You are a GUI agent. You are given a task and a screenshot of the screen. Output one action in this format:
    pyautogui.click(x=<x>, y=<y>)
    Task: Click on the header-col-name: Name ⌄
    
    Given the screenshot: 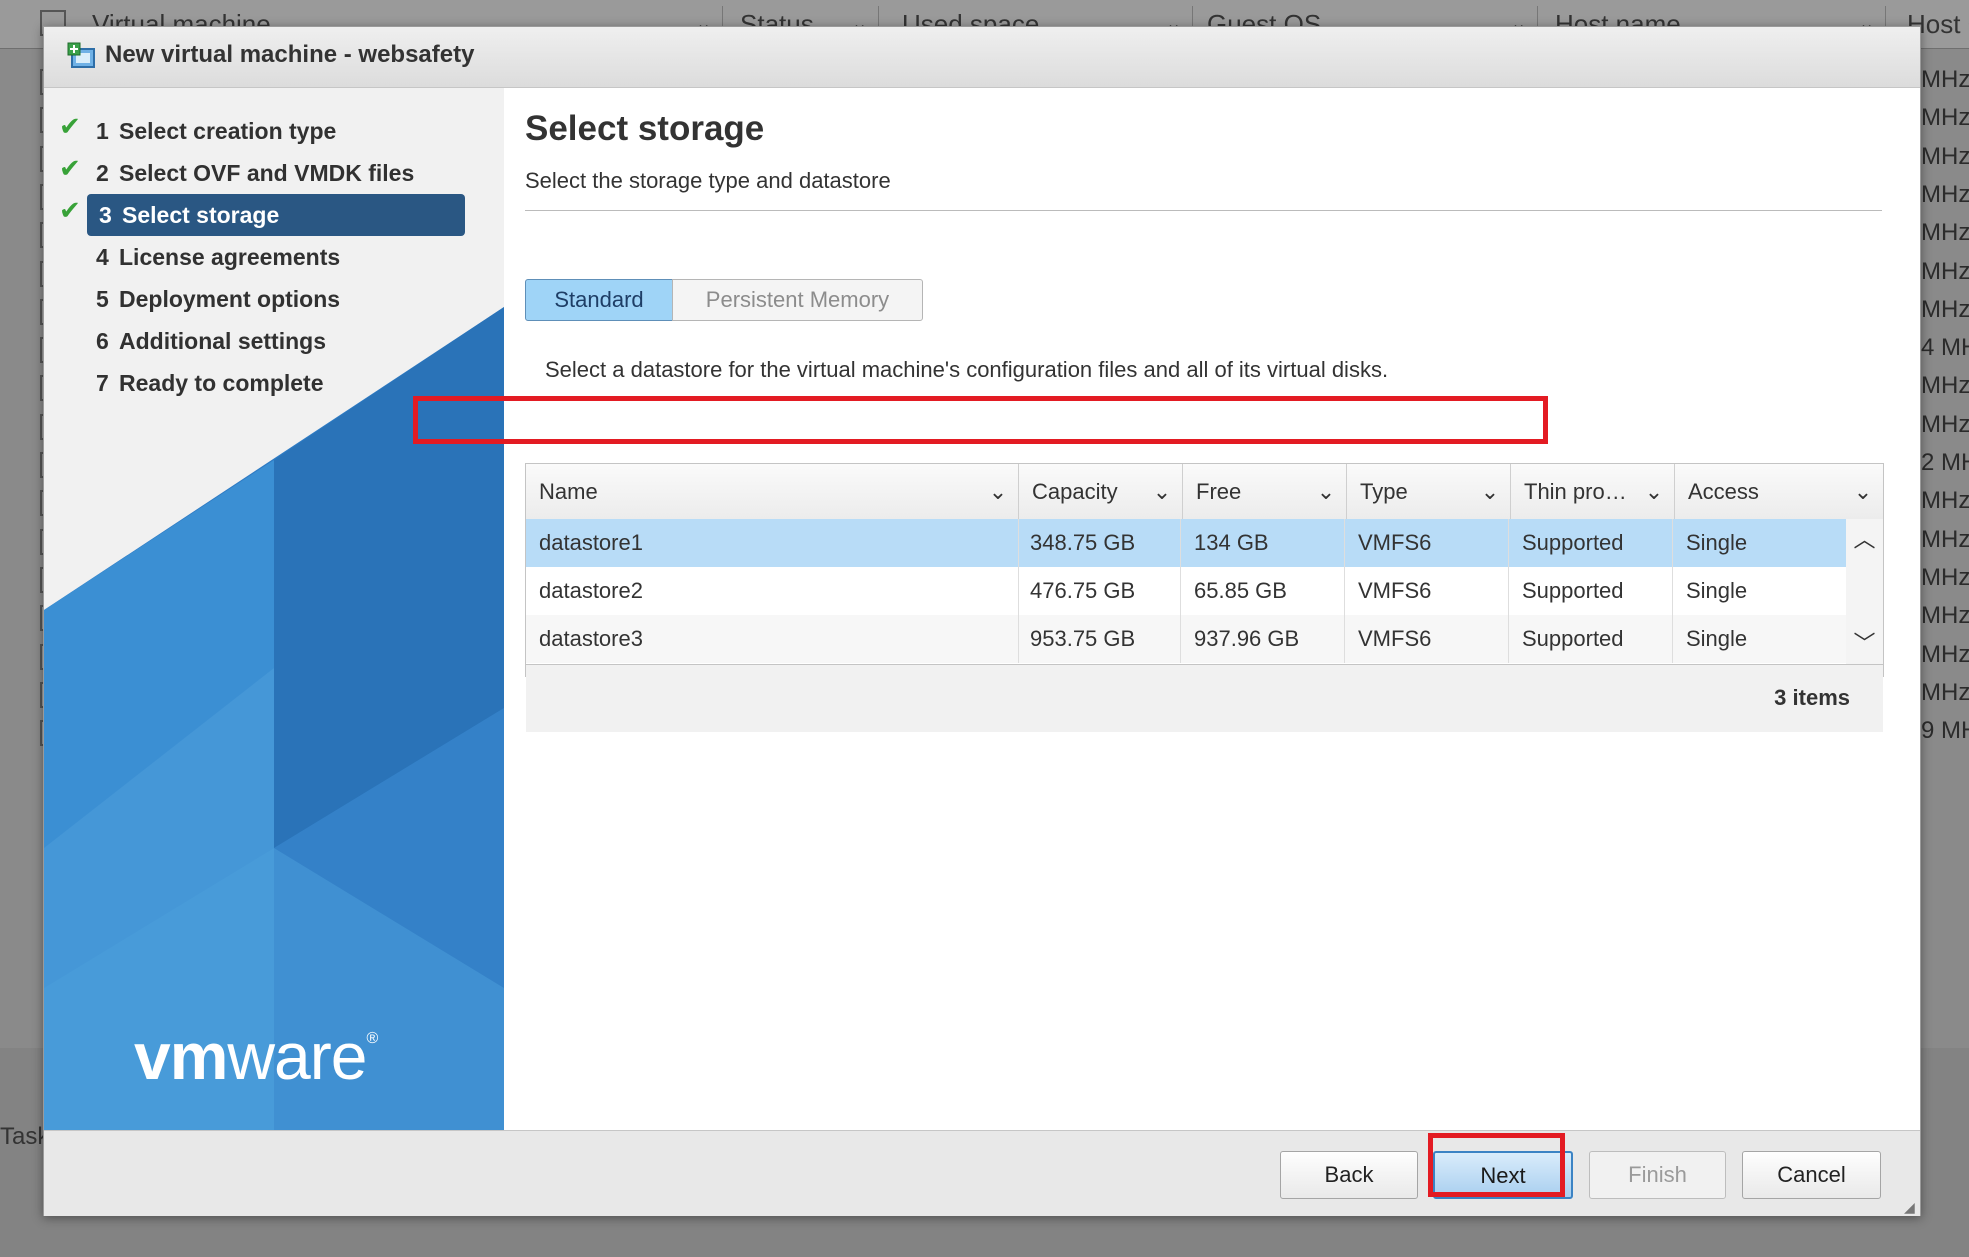 What is the action you would take?
    pyautogui.click(x=772, y=491)
    